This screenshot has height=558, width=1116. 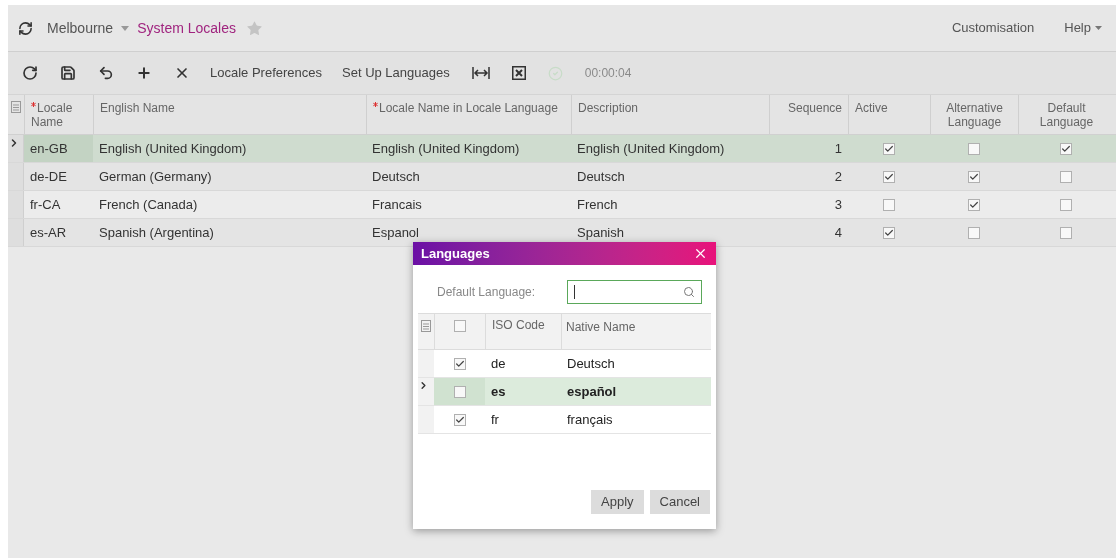 I want to click on column-header: Locale Name in Locale Language, so click(x=468, y=114).